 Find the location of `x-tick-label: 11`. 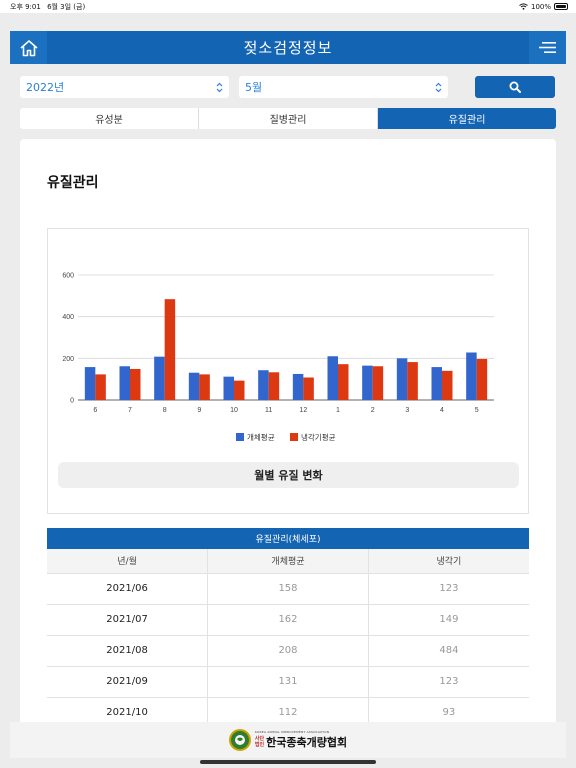

x-tick-label: 11 is located at coordinates (268, 410).